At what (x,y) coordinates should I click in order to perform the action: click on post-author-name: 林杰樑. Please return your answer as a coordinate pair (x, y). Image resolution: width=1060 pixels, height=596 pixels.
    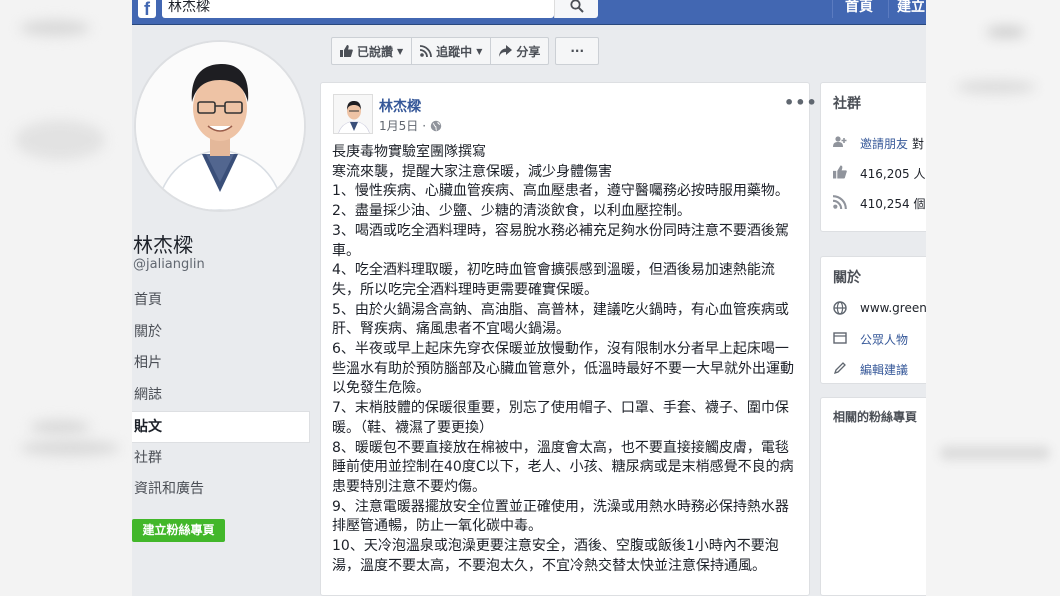
    Looking at the image, I should click on (400, 106).